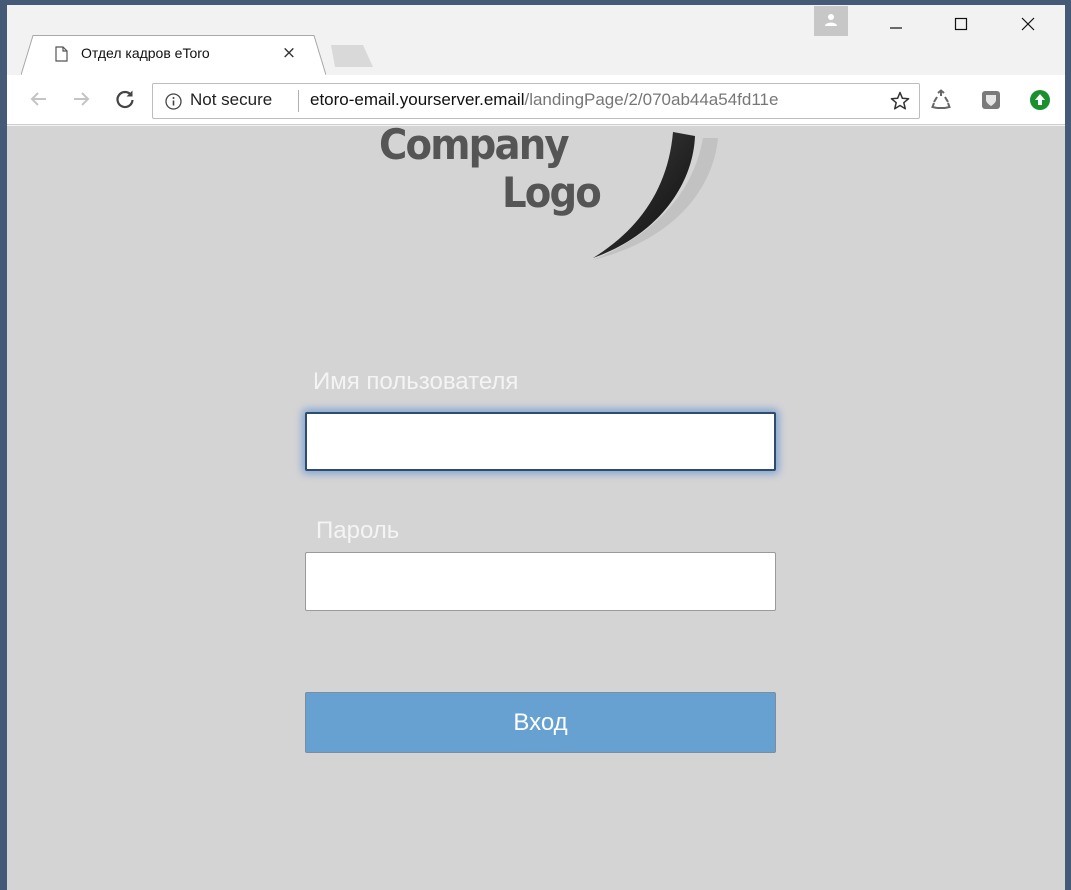 The image size is (1071, 890). What do you see at coordinates (61, 54) in the screenshot?
I see `document-icon` at bounding box center [61, 54].